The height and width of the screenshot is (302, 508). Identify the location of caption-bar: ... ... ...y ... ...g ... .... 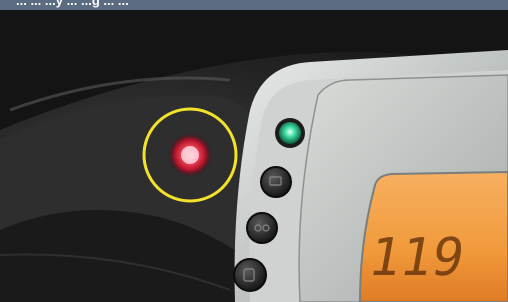
(254, 5).